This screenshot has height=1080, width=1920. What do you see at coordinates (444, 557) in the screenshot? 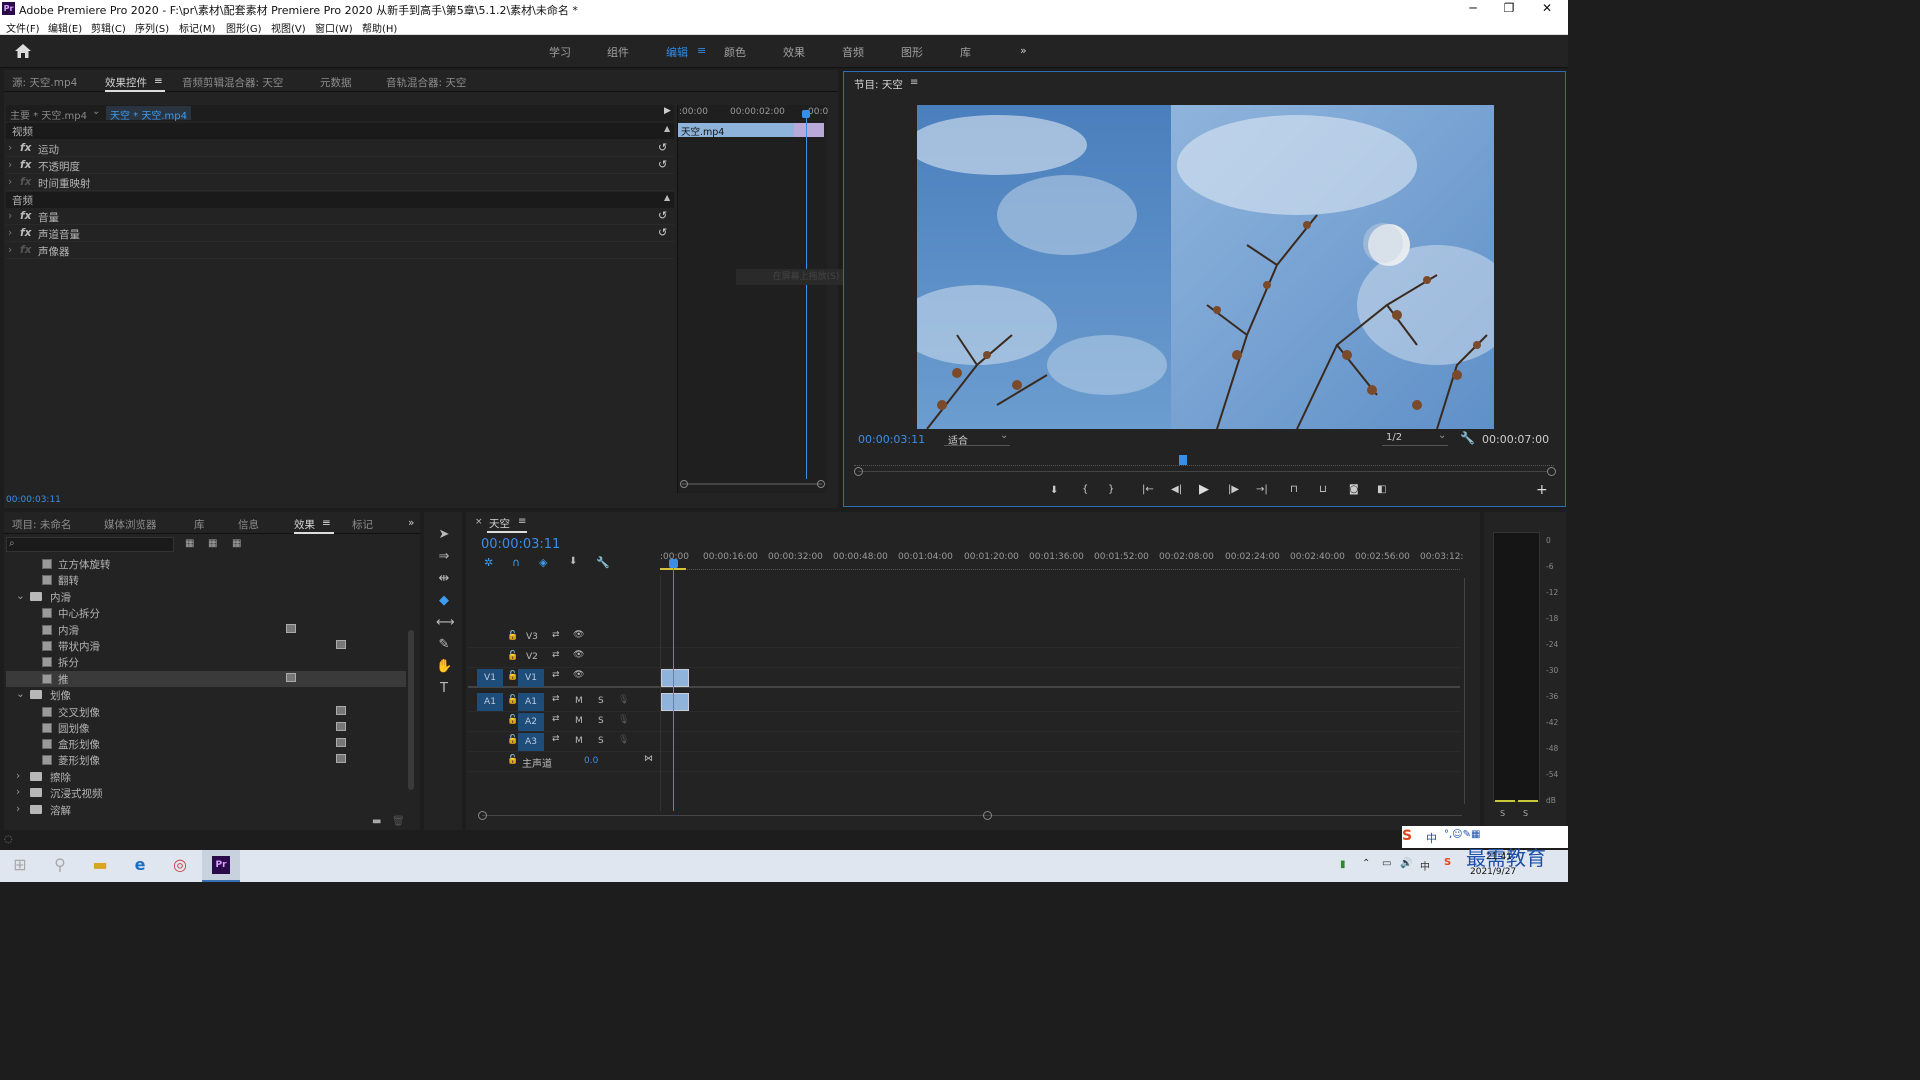
I see `track-select-tool-icon: ⇒` at bounding box center [444, 557].